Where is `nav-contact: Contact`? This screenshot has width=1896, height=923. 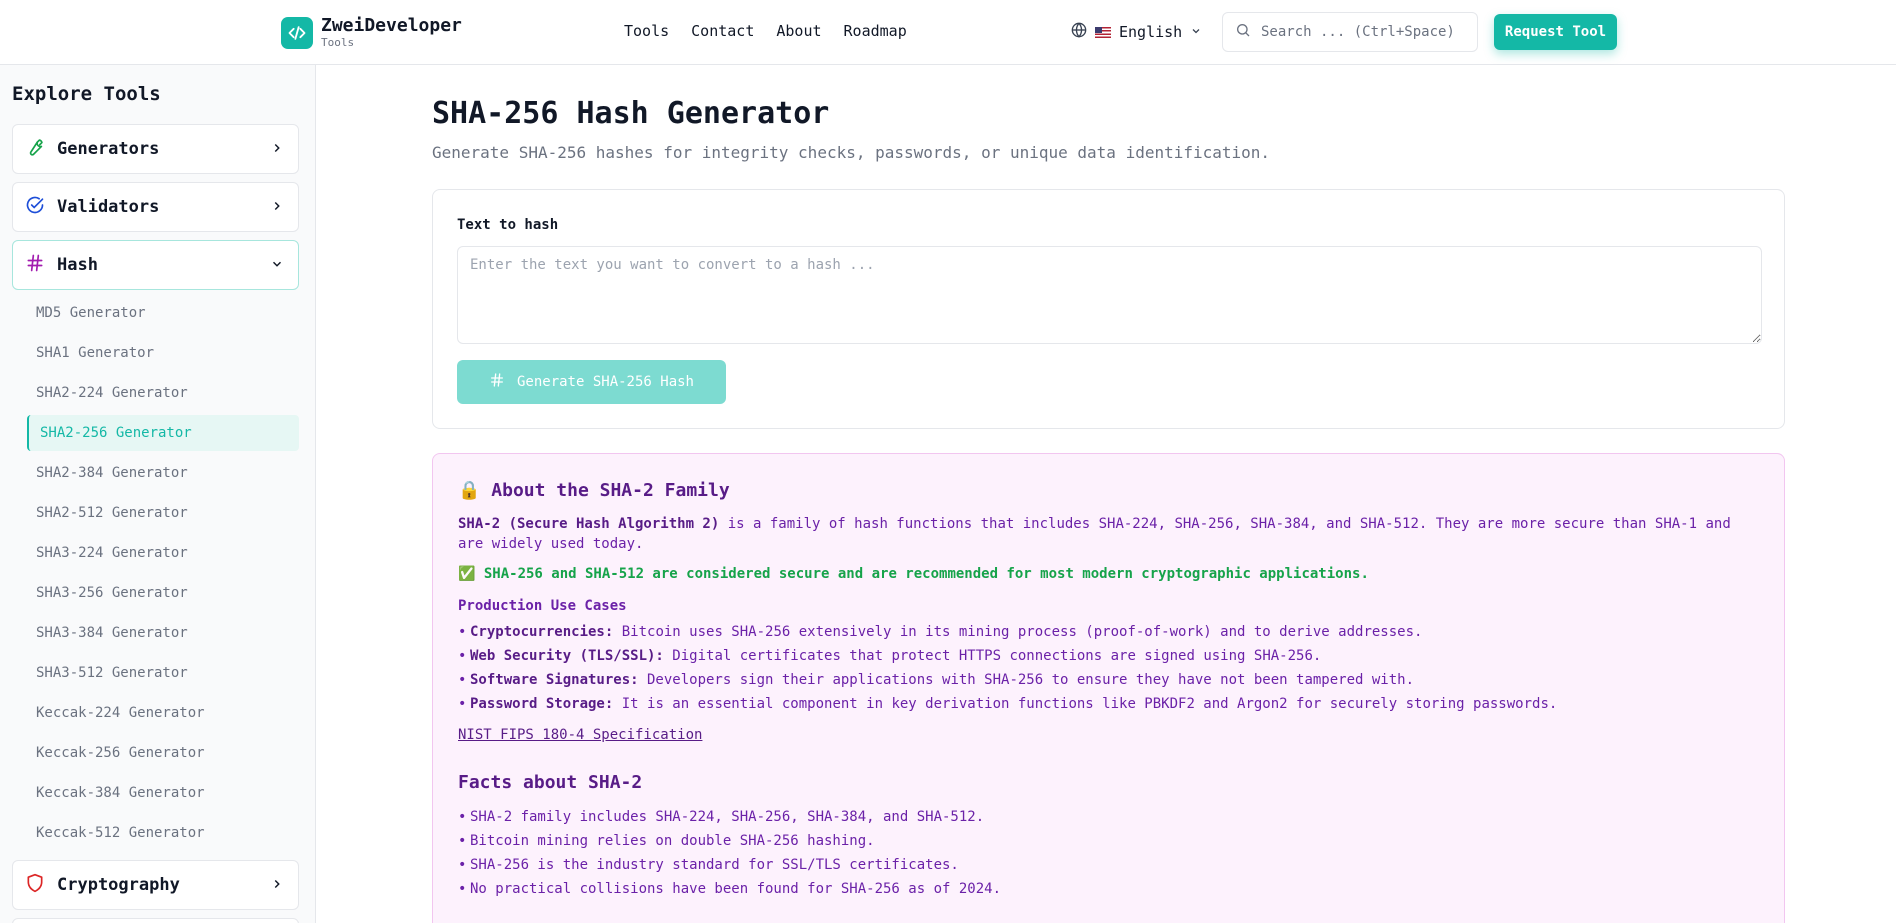 nav-contact: Contact is located at coordinates (722, 31).